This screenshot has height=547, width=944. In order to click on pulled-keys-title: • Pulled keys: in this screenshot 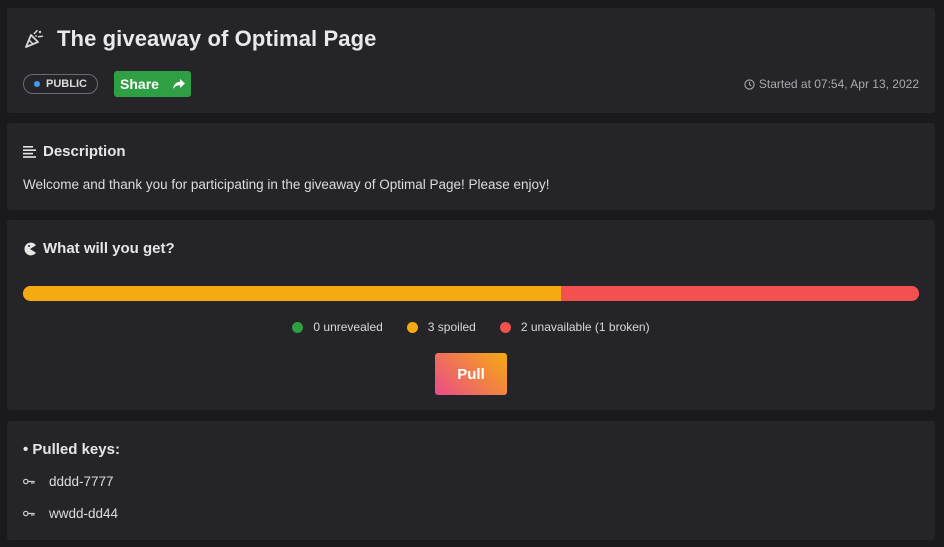, I will do `click(71, 449)`.